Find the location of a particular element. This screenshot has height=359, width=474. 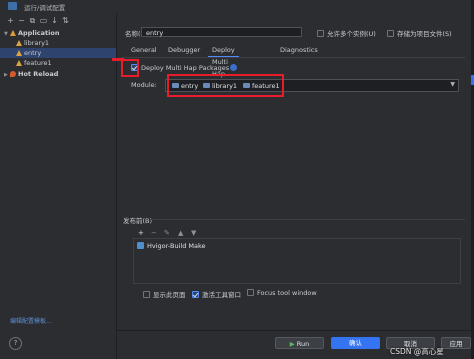

section-divider is located at coordinates (307, 219).